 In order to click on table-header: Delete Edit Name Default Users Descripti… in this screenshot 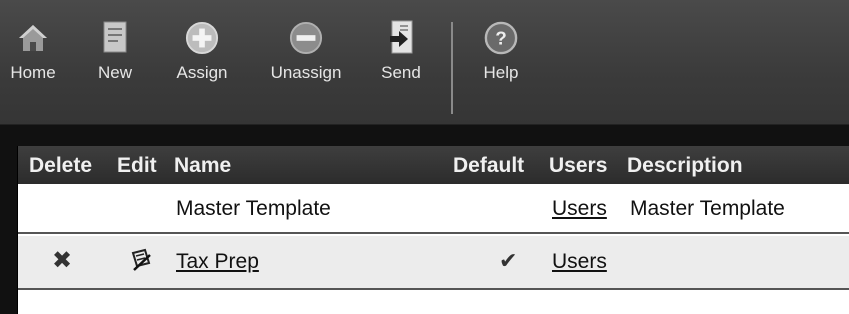, I will do `click(433, 165)`.